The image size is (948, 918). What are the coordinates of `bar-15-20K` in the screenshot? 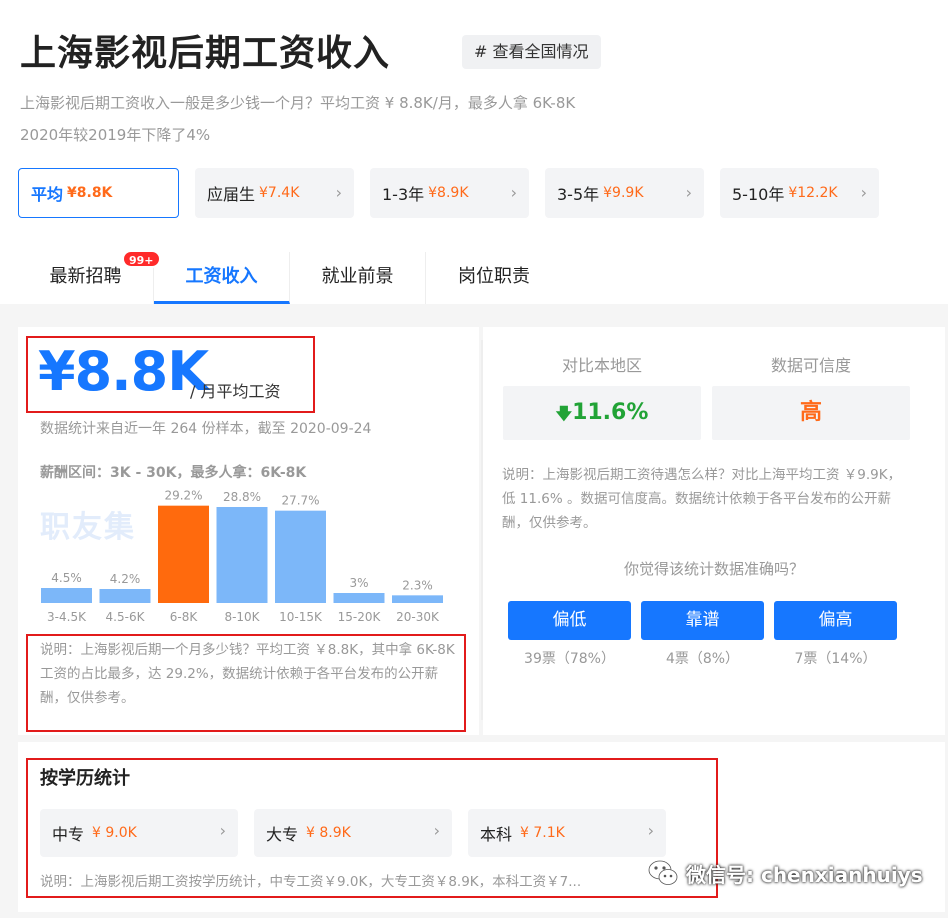 It's located at (359, 598).